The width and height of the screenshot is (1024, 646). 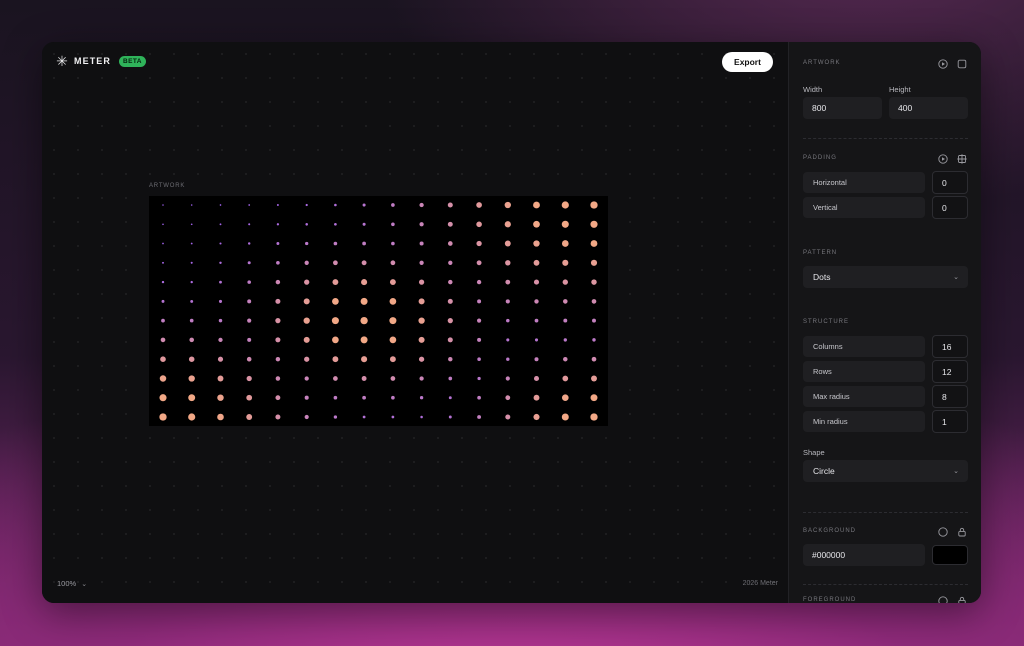 I want to click on section-title-artwork: ARTWORK, so click(x=822, y=63).